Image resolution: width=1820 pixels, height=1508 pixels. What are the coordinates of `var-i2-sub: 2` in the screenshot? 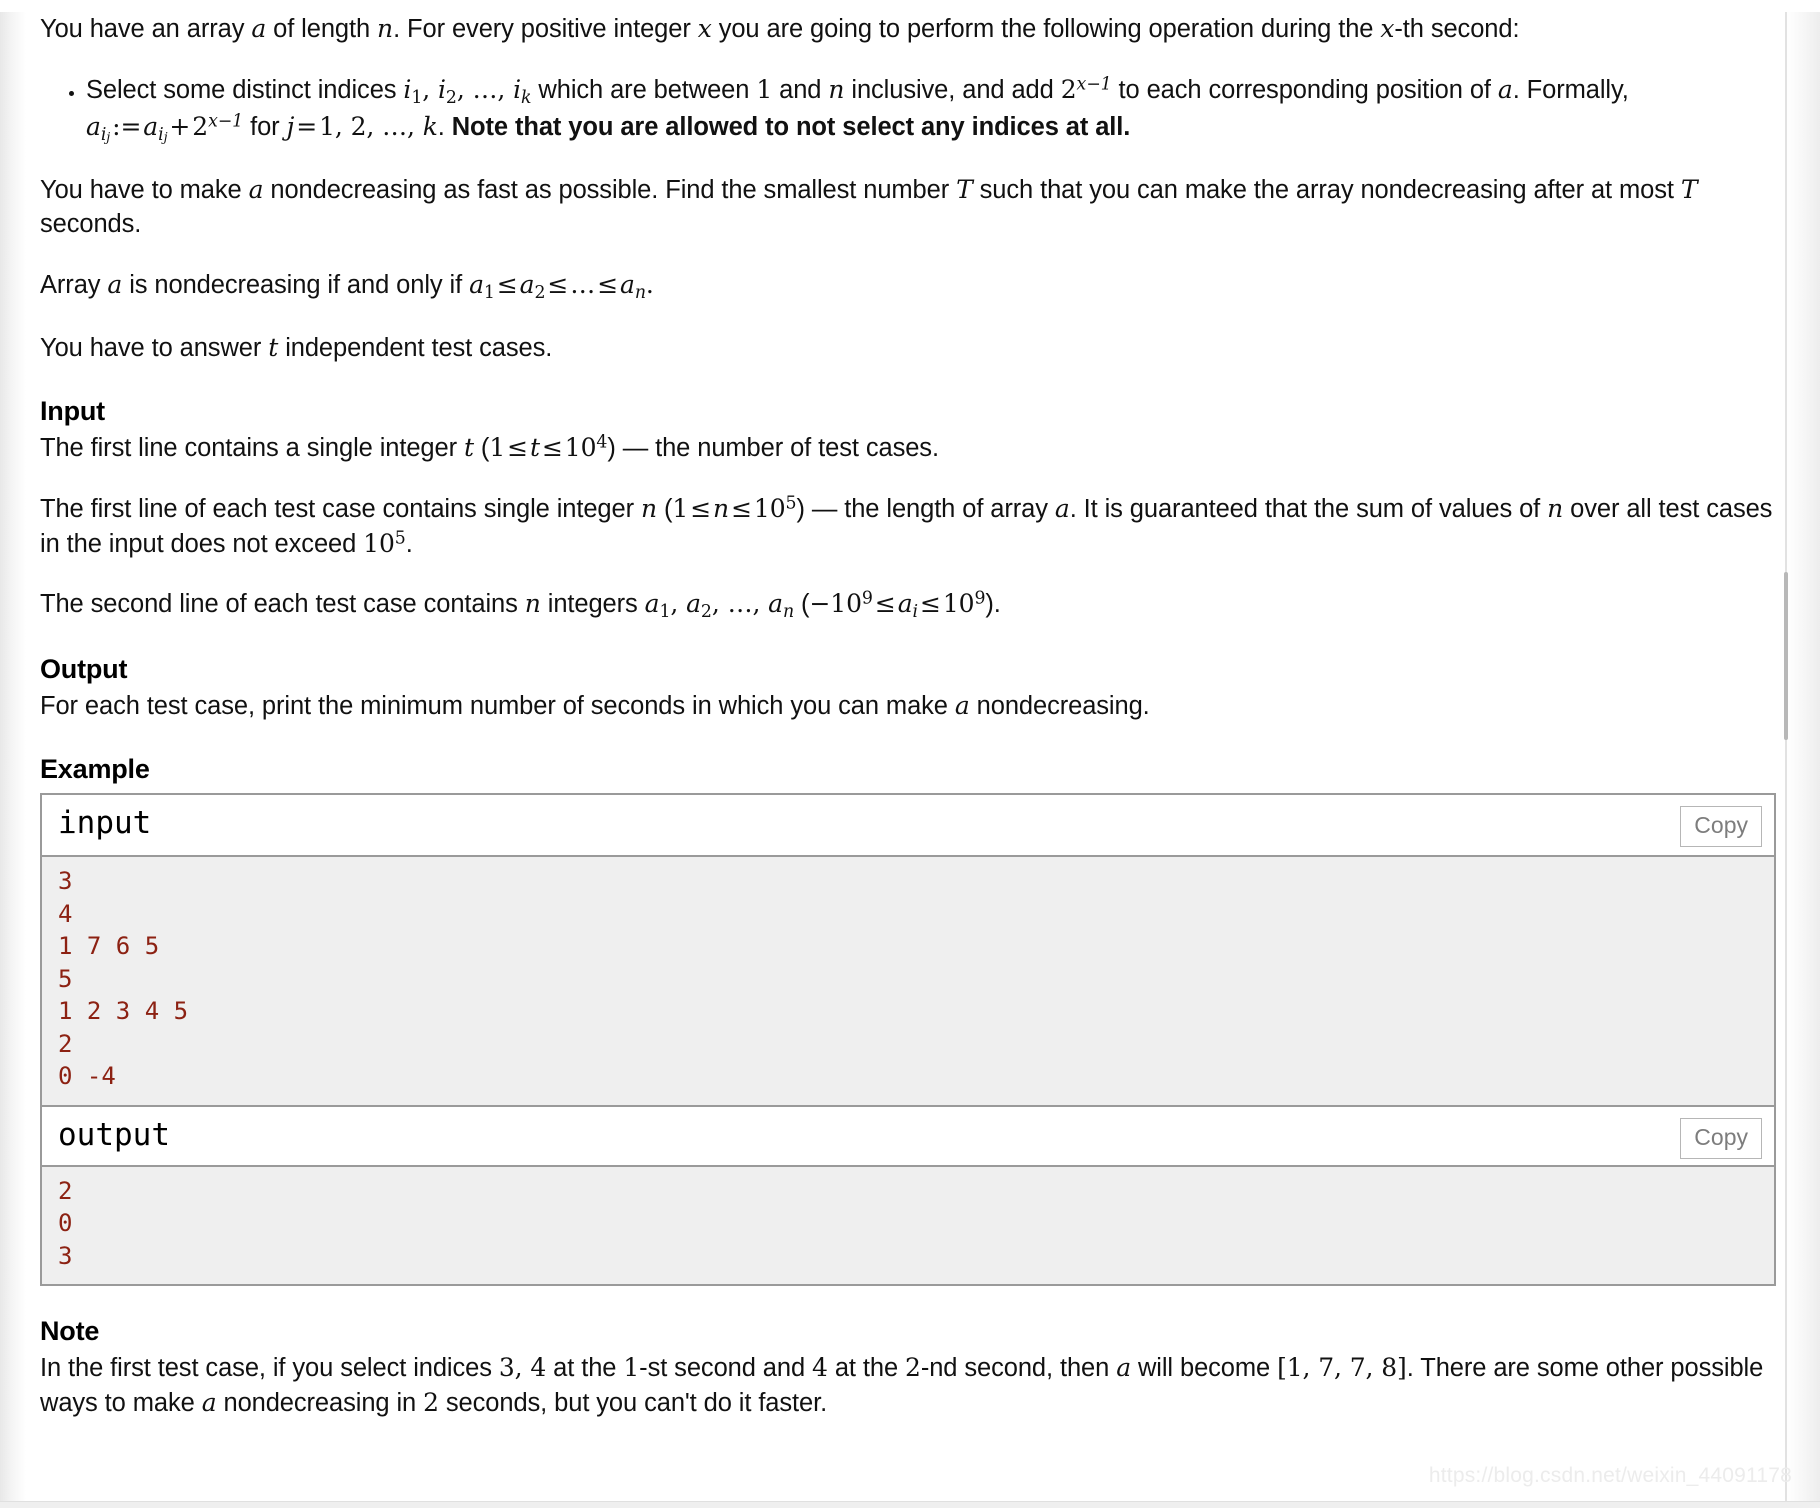 It's located at (451, 97).